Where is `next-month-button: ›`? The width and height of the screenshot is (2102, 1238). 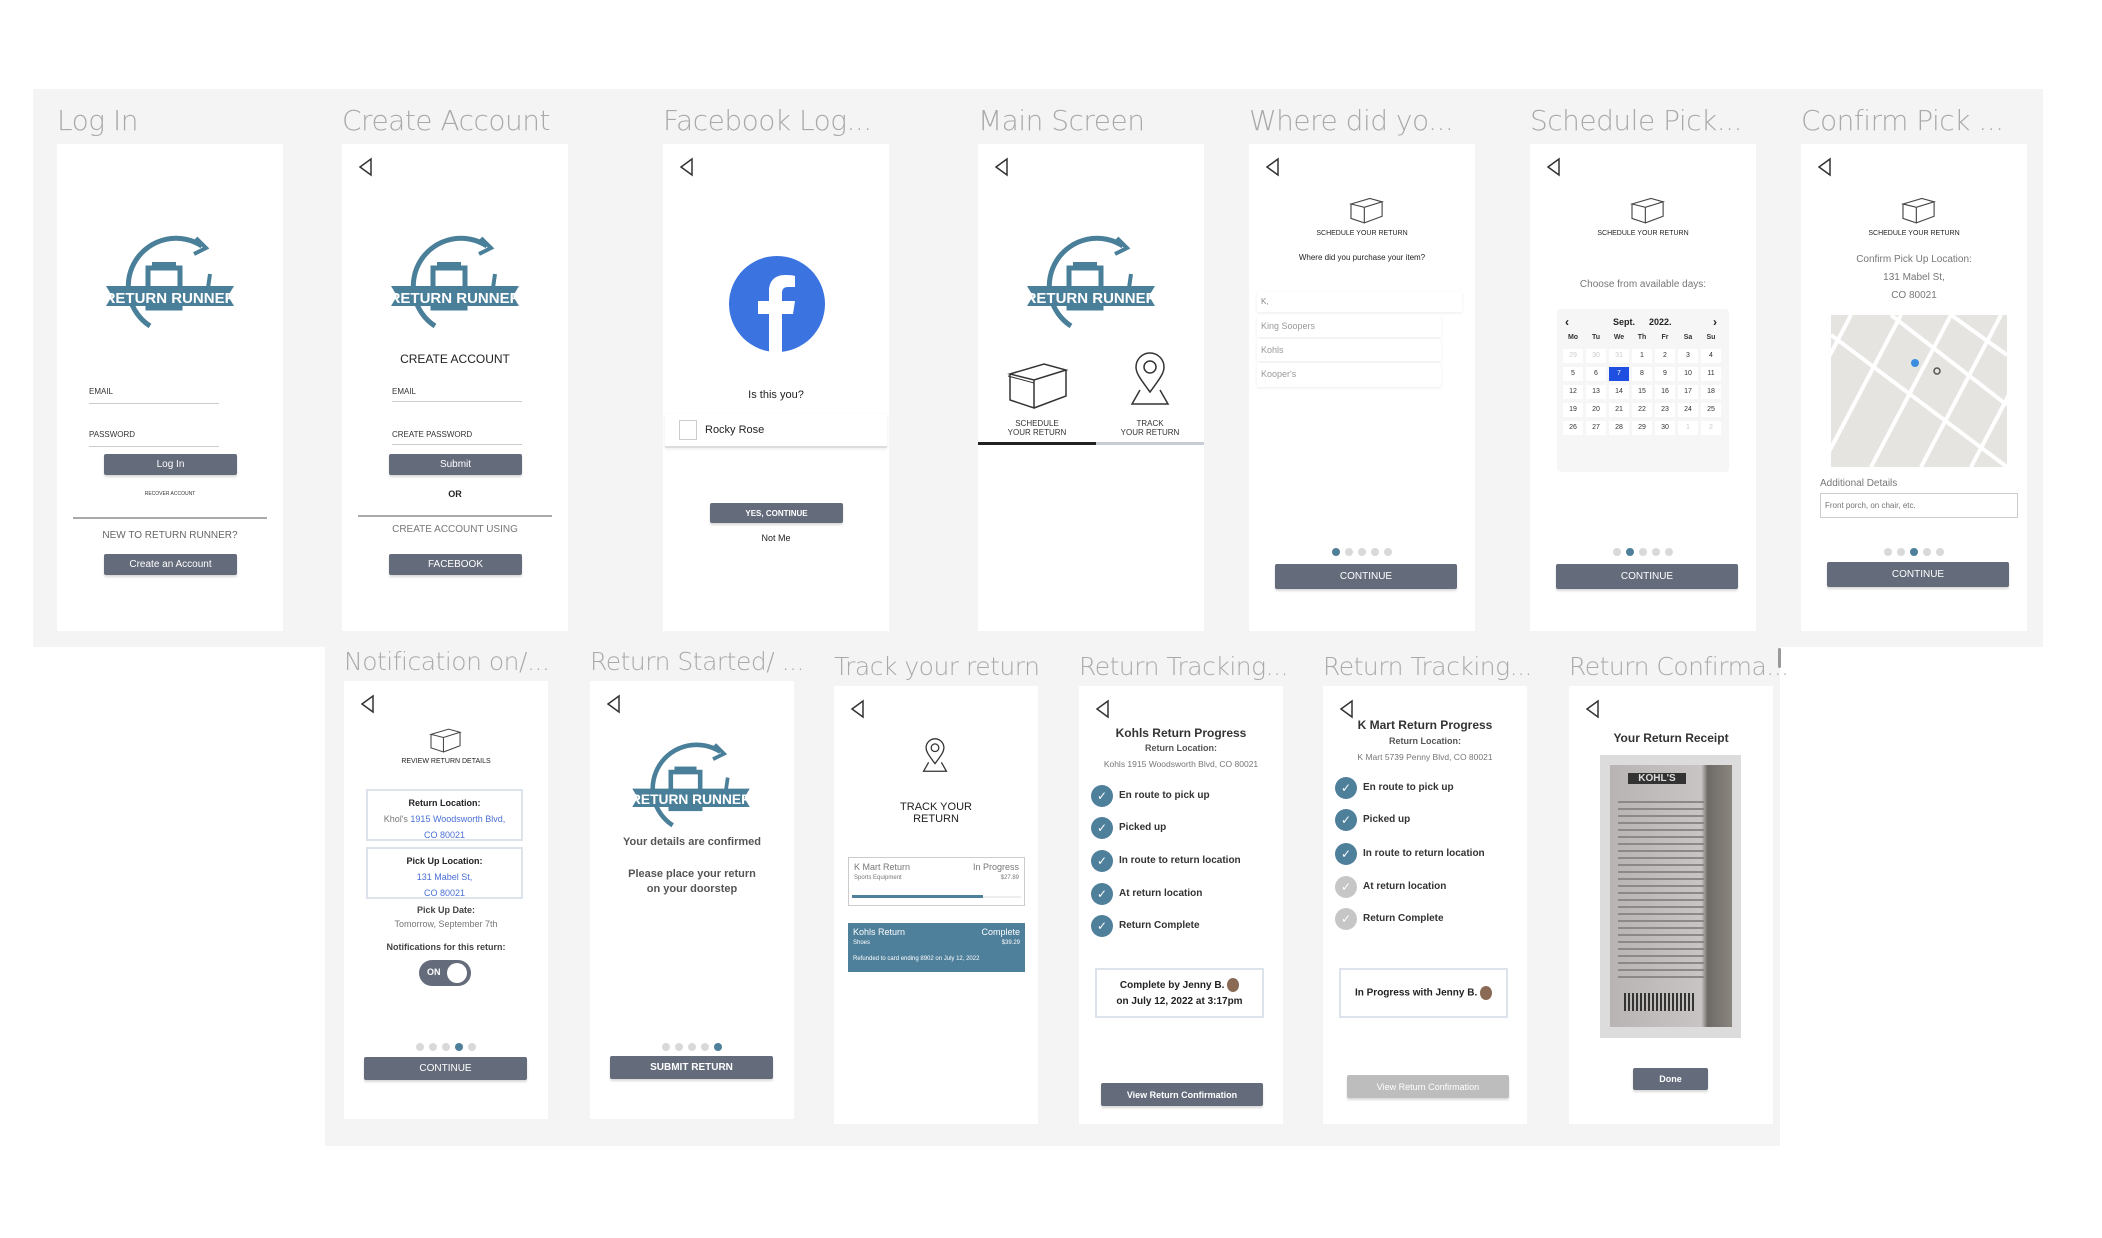
next-month-button: › is located at coordinates (1715, 322).